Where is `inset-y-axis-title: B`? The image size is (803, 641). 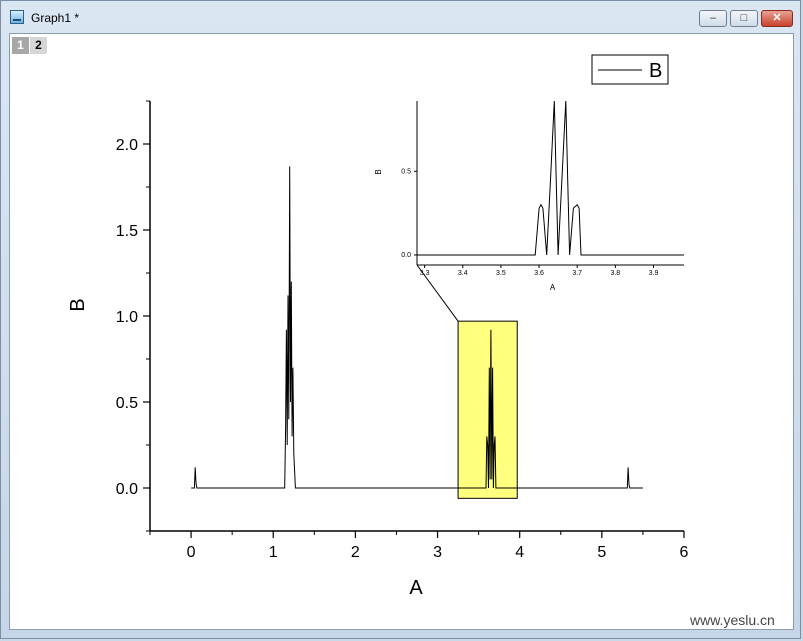 inset-y-axis-title: B is located at coordinates (378, 171).